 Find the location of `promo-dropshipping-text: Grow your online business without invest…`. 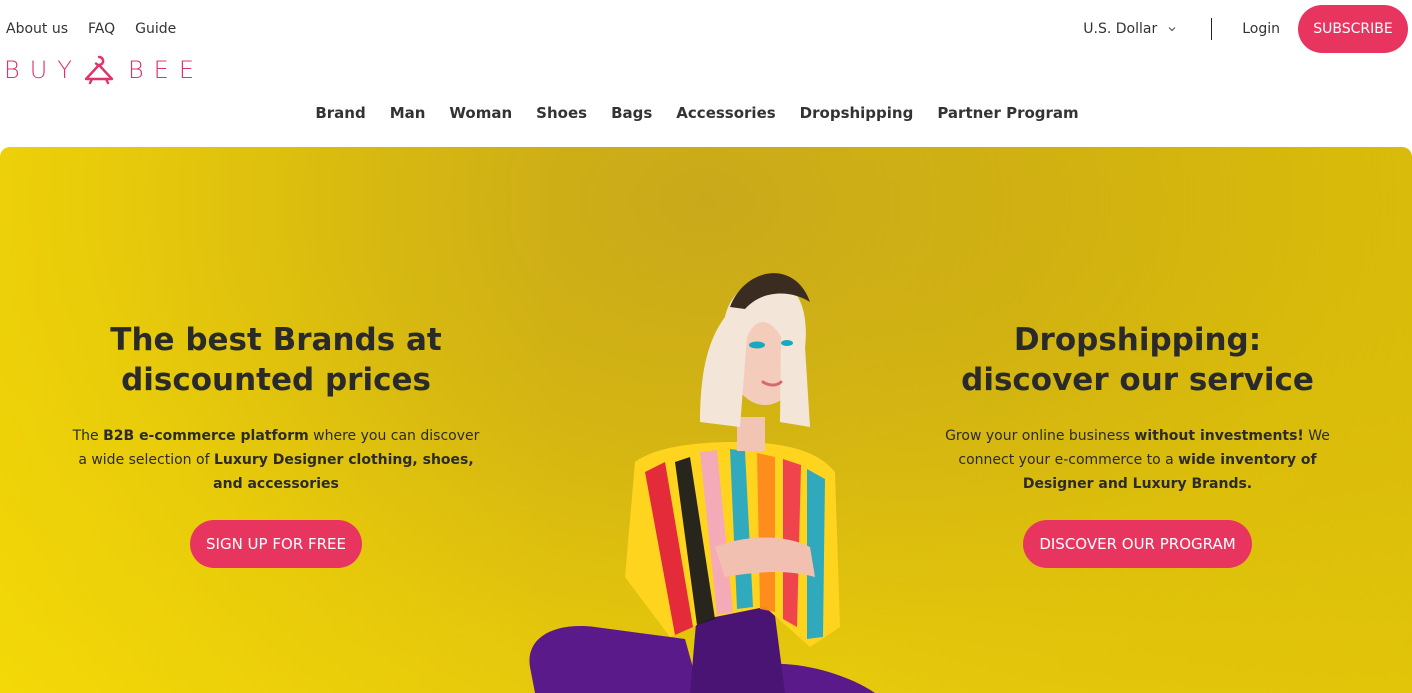

promo-dropshipping-text: Grow your online business without invest… is located at coordinates (1137, 460).